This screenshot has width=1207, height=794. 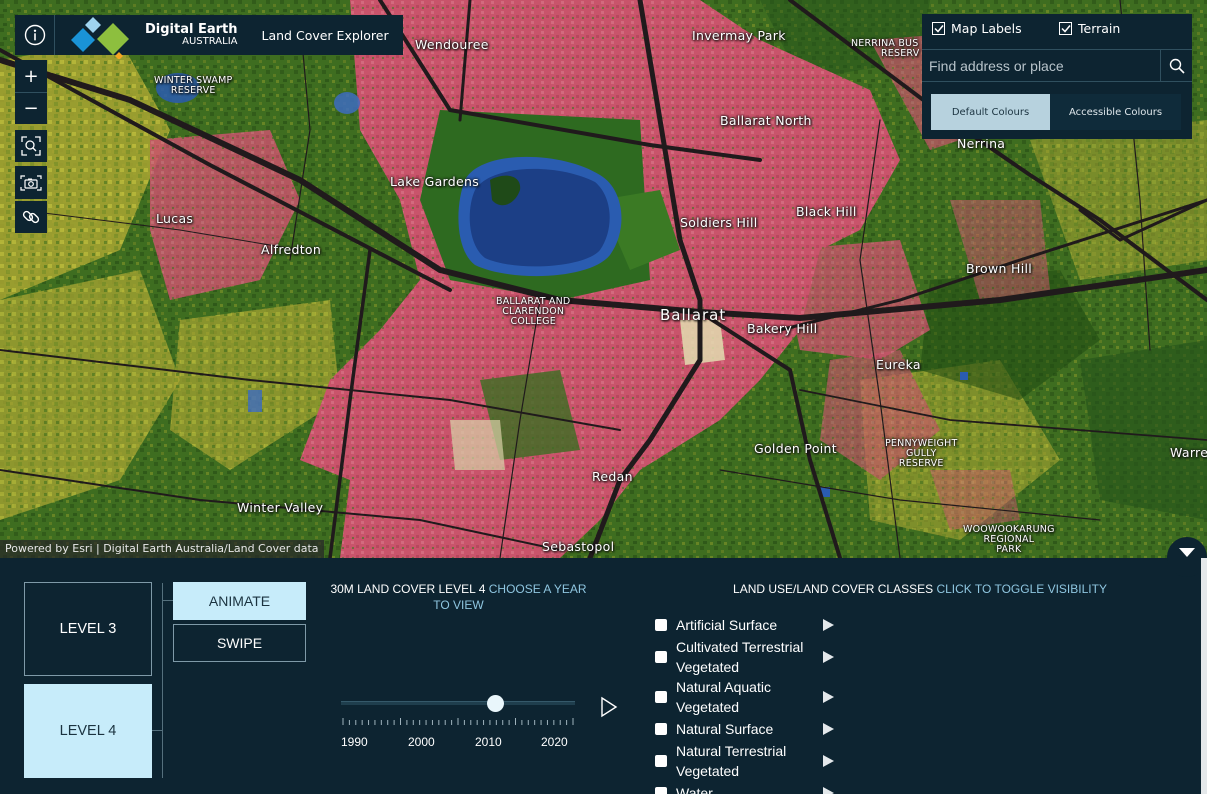 I want to click on class-label: Cultivated Terrestrial Vegetated, so click(x=746, y=657).